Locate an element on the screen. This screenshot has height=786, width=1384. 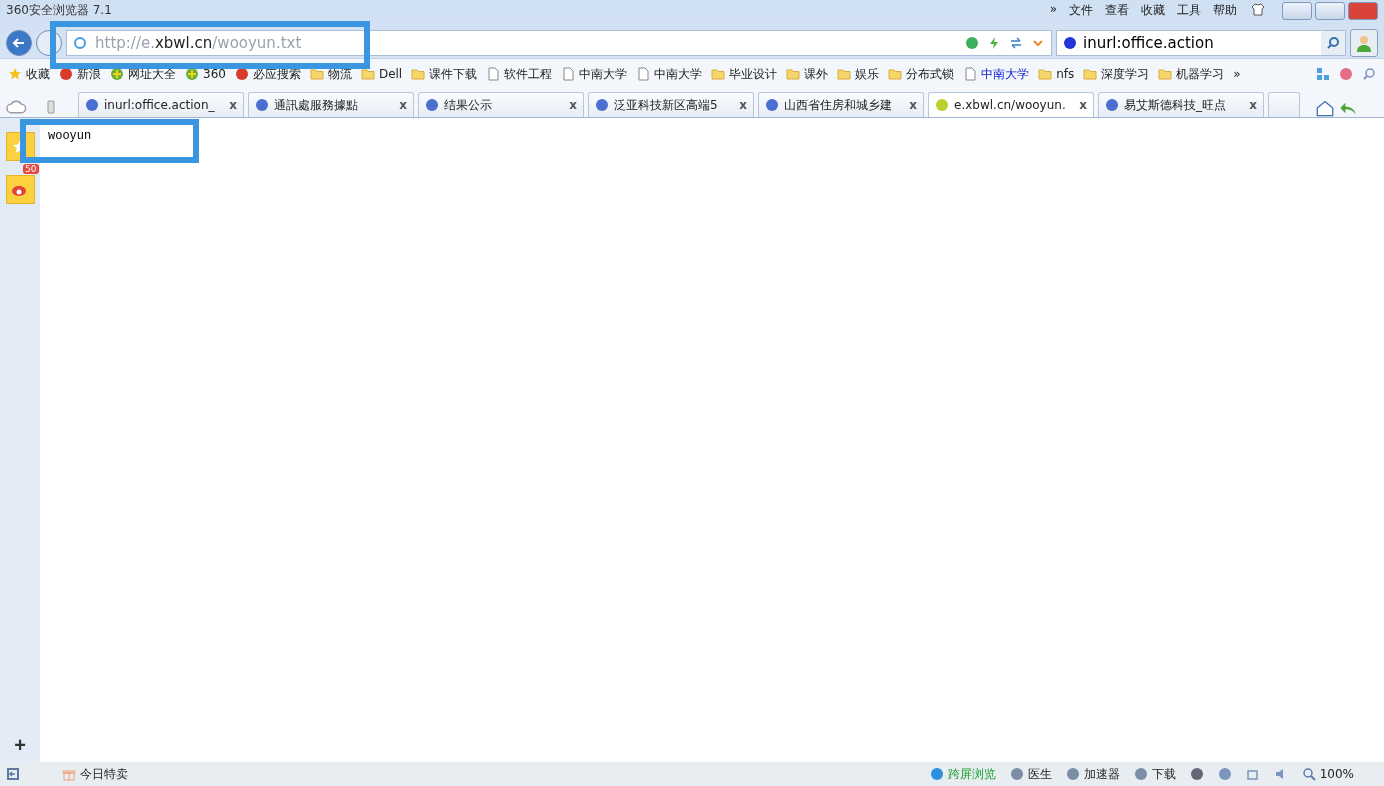
browser-tab: inurl:office.action_ x is located at coordinates (161, 104).